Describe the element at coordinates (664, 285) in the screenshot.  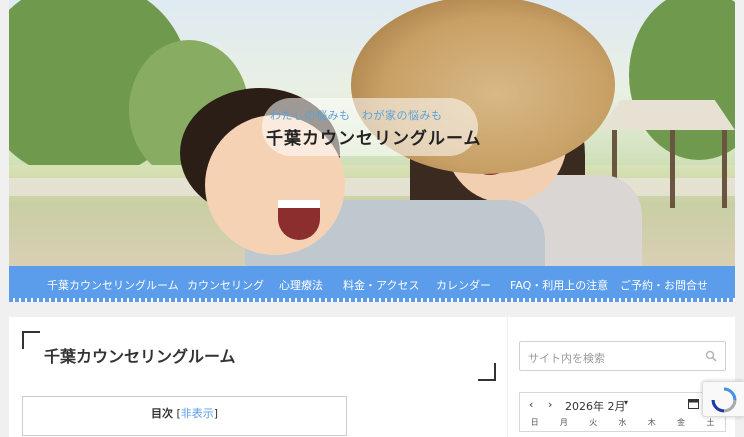
I see `nav-item-reservation: ご予約・お問合せ` at that location.